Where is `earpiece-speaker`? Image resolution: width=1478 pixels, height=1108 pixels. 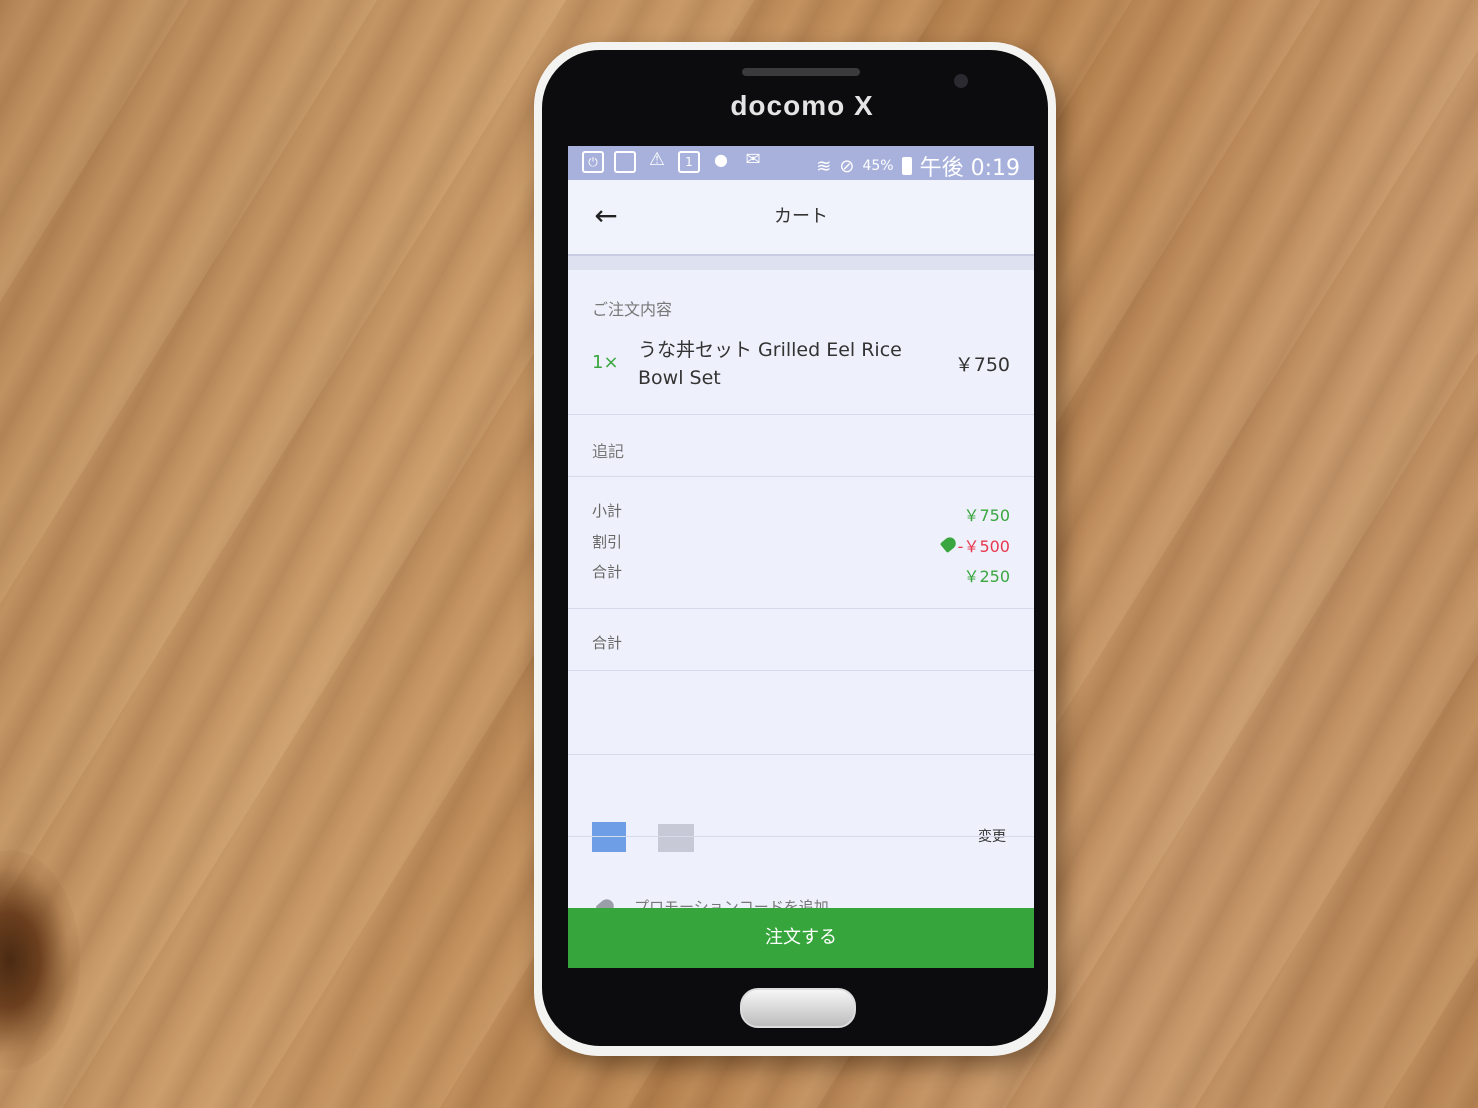 earpiece-speaker is located at coordinates (801, 72).